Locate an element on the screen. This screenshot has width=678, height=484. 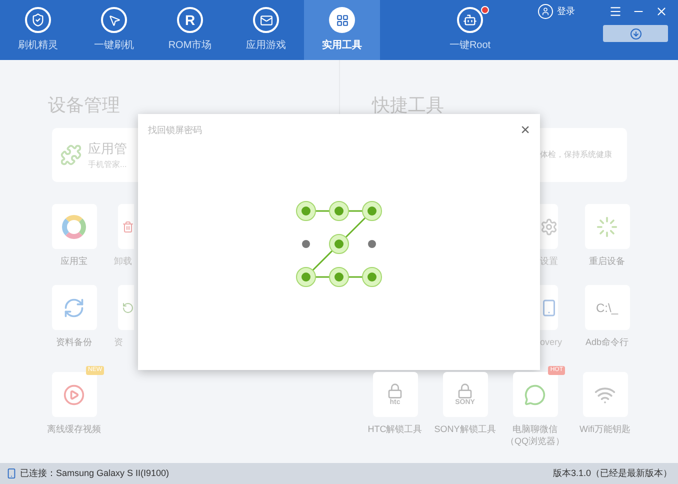
phone-icon is located at coordinates (11, 473).